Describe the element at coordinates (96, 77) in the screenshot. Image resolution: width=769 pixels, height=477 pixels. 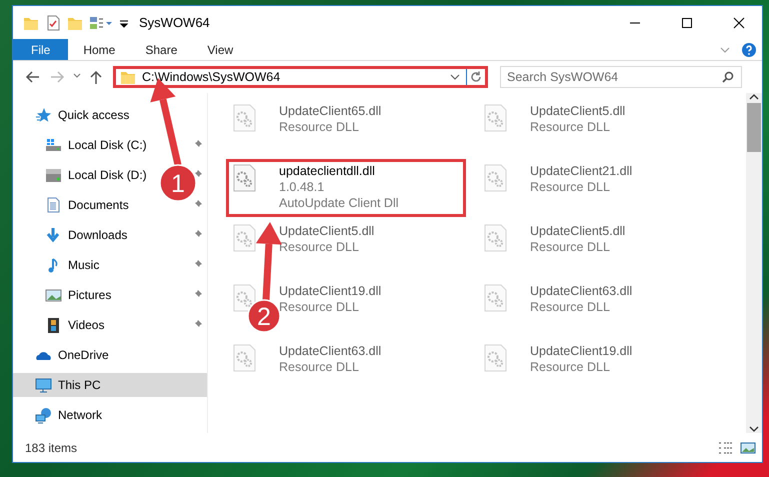
I see `up-arrow-icon` at that location.